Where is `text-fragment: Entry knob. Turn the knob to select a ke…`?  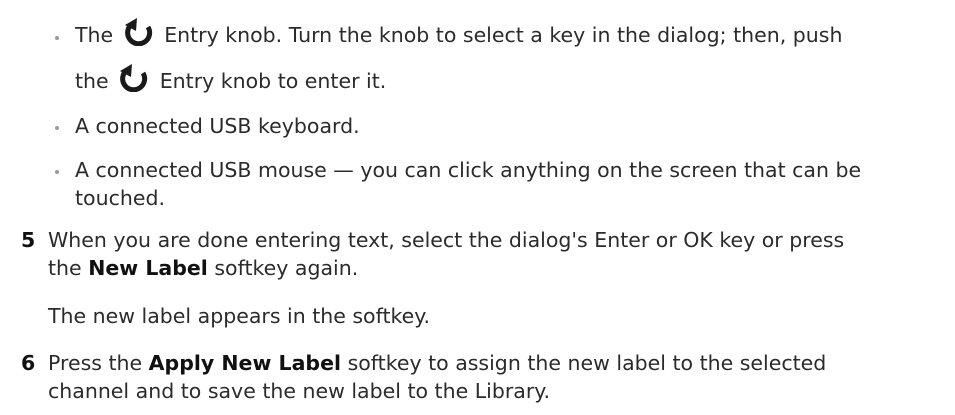
text-fragment: Entry knob. Turn the knob to select a ke… is located at coordinates (503, 35).